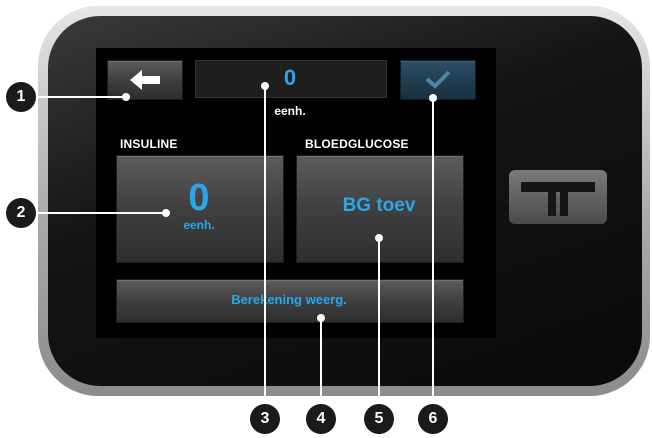 The width and height of the screenshot is (652, 438). I want to click on callout-4: 4, so click(321, 419).